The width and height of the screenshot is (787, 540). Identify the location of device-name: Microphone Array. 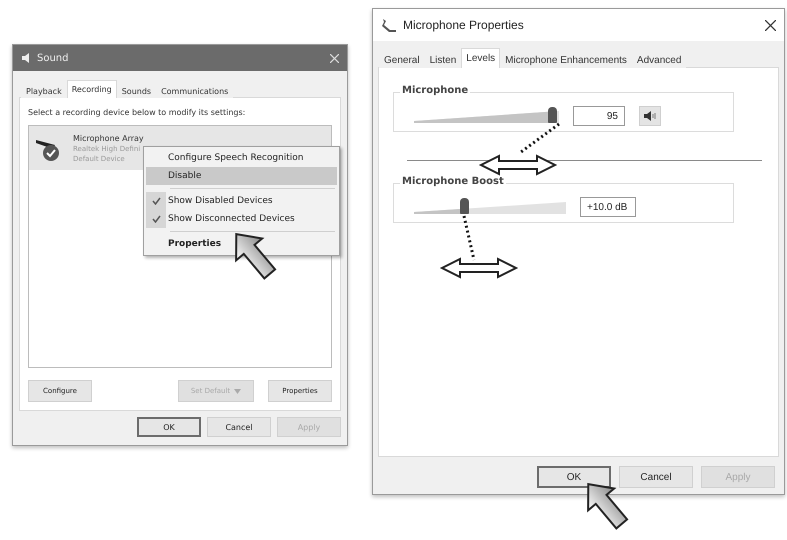
(108, 138).